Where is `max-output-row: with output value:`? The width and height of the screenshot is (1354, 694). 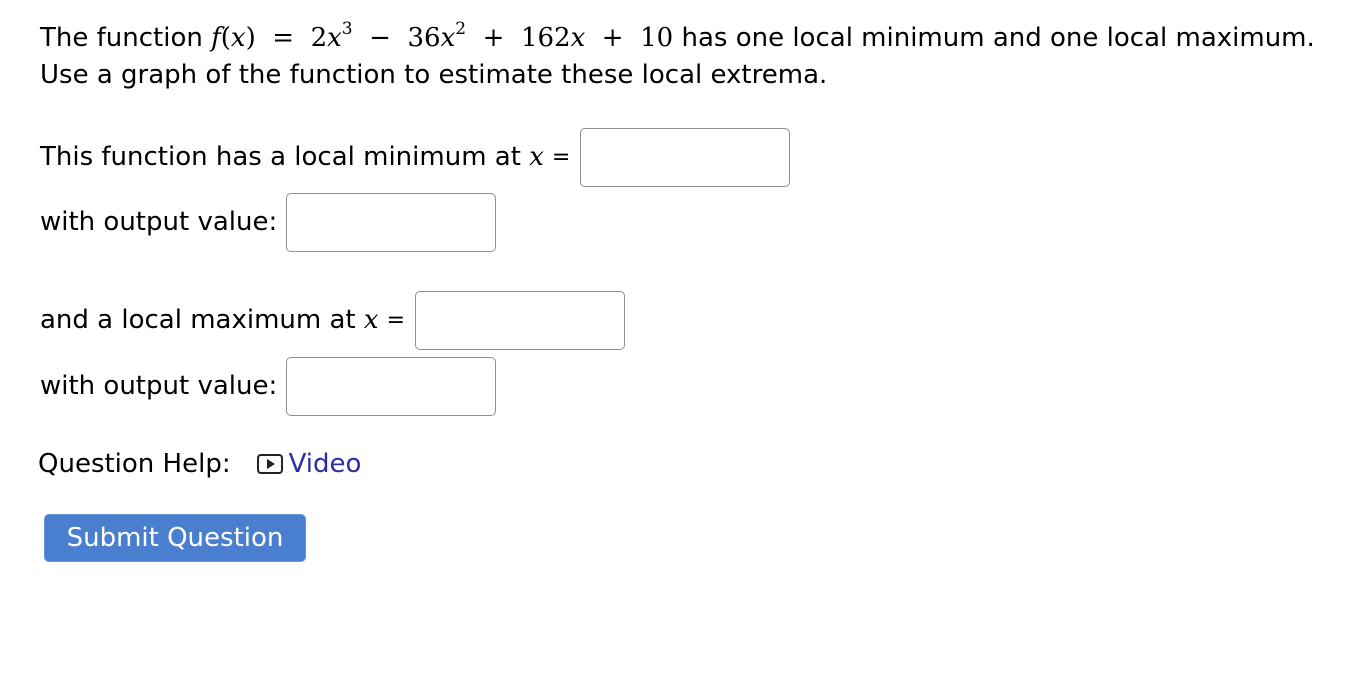 max-output-row: with output value: is located at coordinates (268, 386).